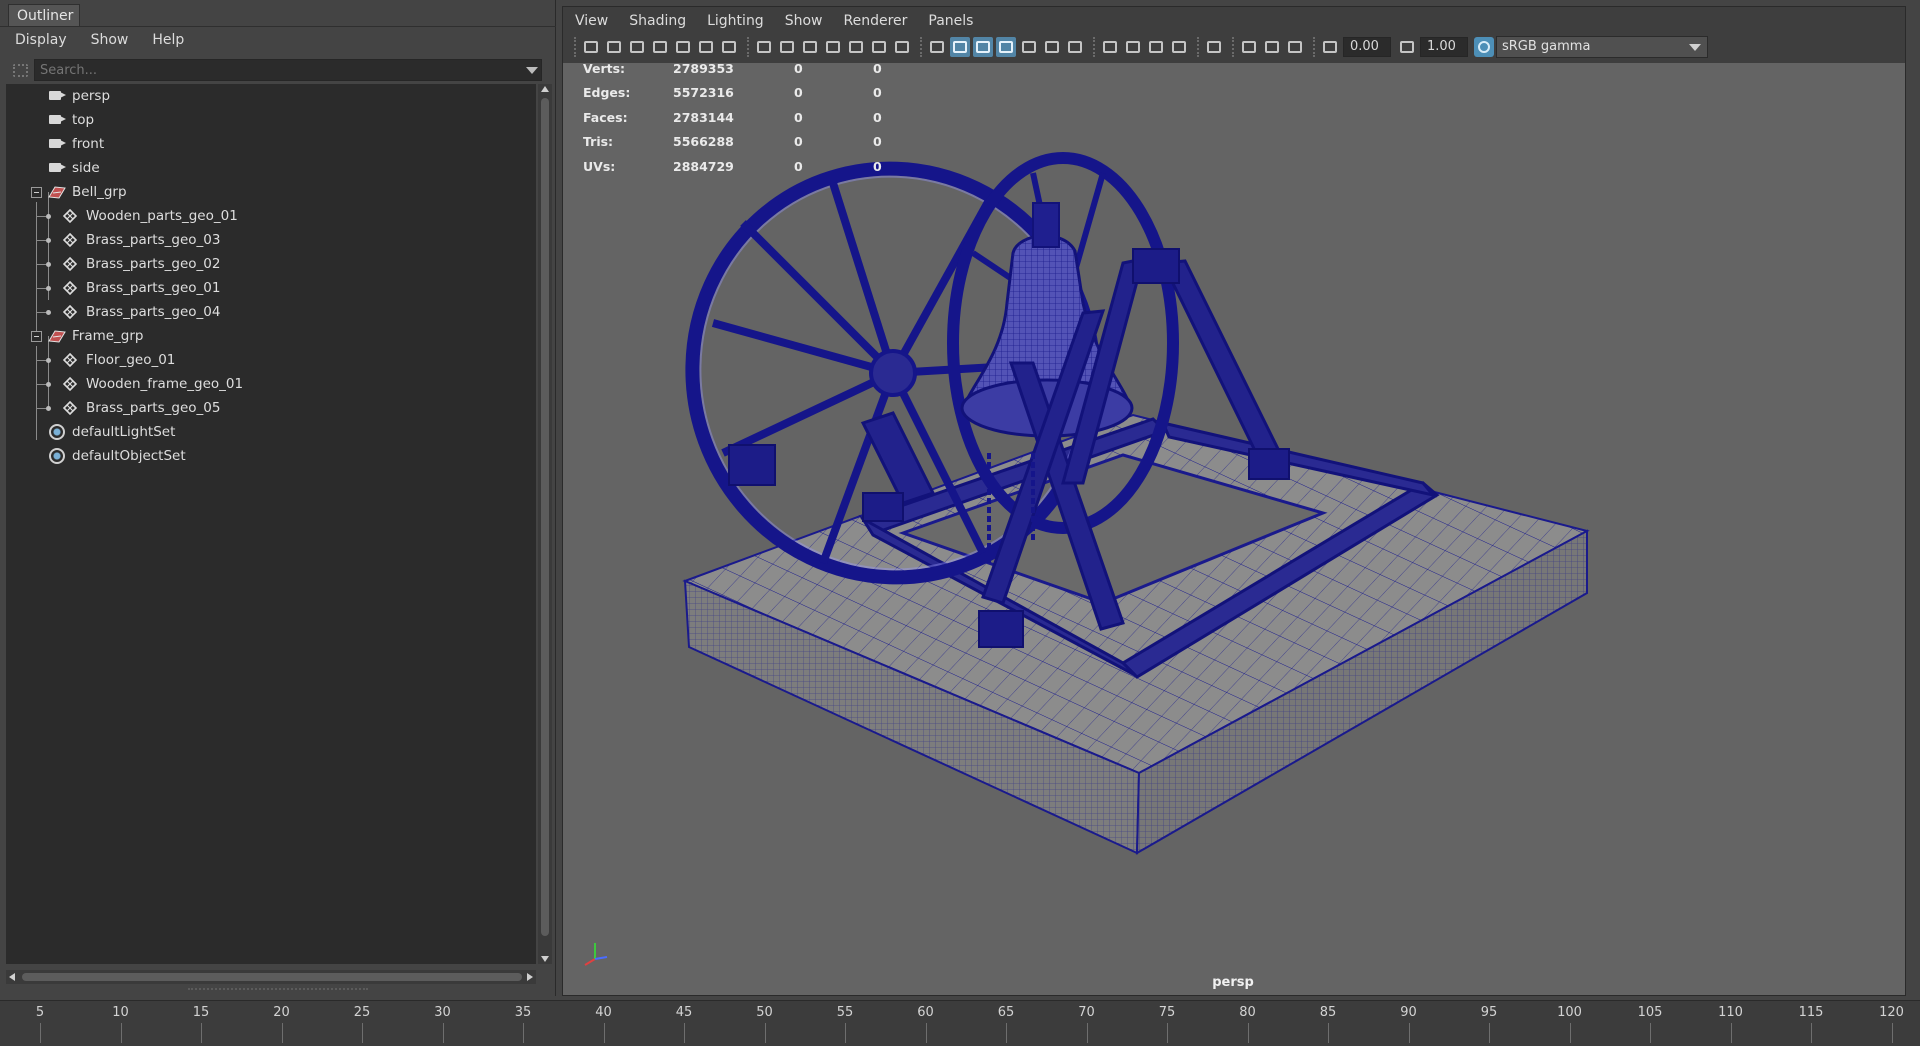 This screenshot has width=1920, height=1046. What do you see at coordinates (1407, 47) in the screenshot?
I see `gamma-icon` at bounding box center [1407, 47].